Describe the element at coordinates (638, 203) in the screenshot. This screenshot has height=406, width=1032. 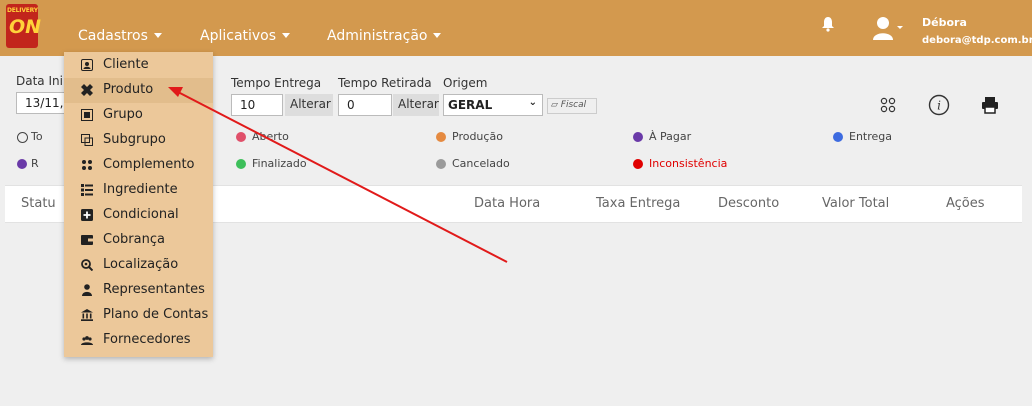
I see `col-taxa-entrega: Taxa Entrega` at that location.